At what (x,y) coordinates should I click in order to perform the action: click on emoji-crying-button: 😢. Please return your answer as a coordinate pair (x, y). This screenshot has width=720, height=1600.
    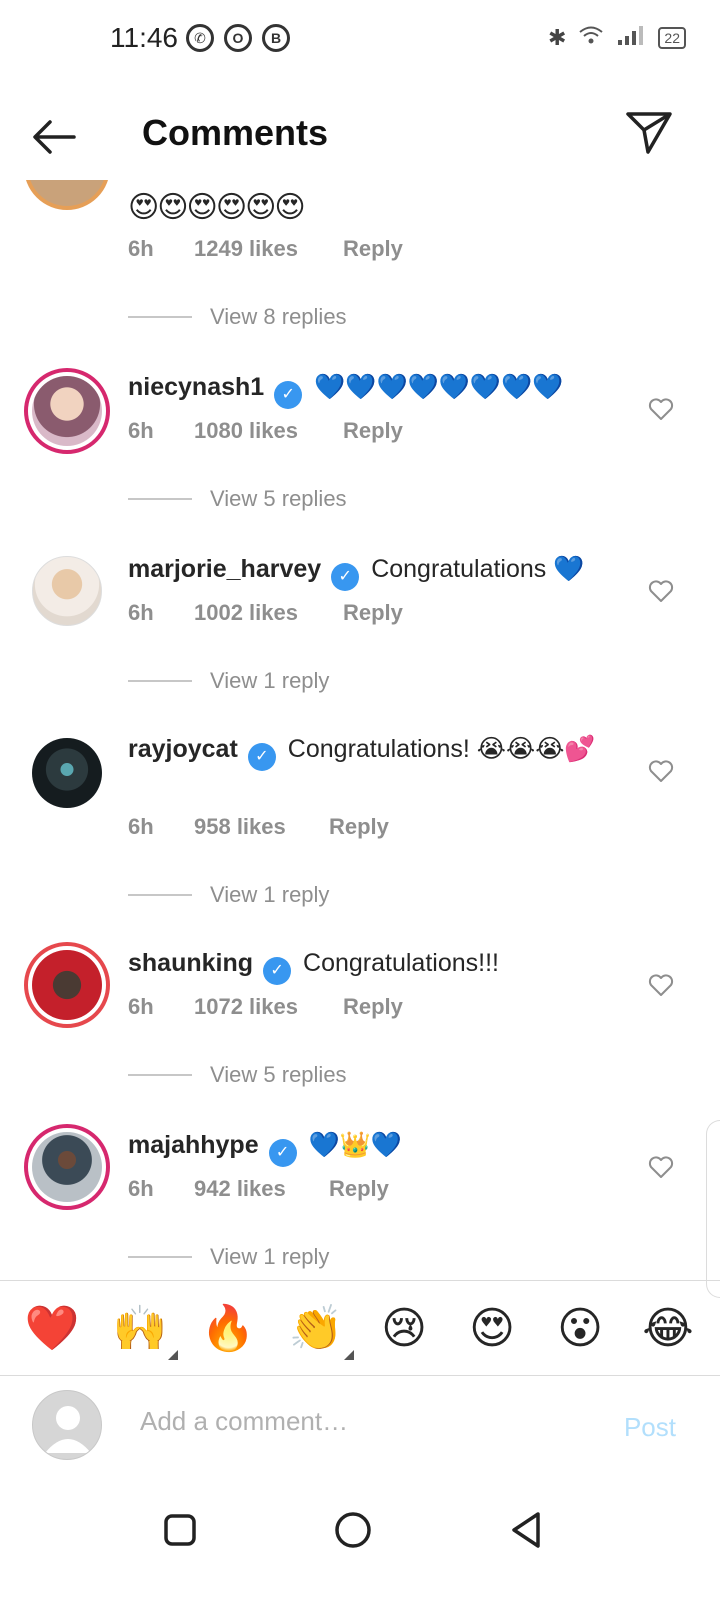
    Looking at the image, I should click on (404, 1328).